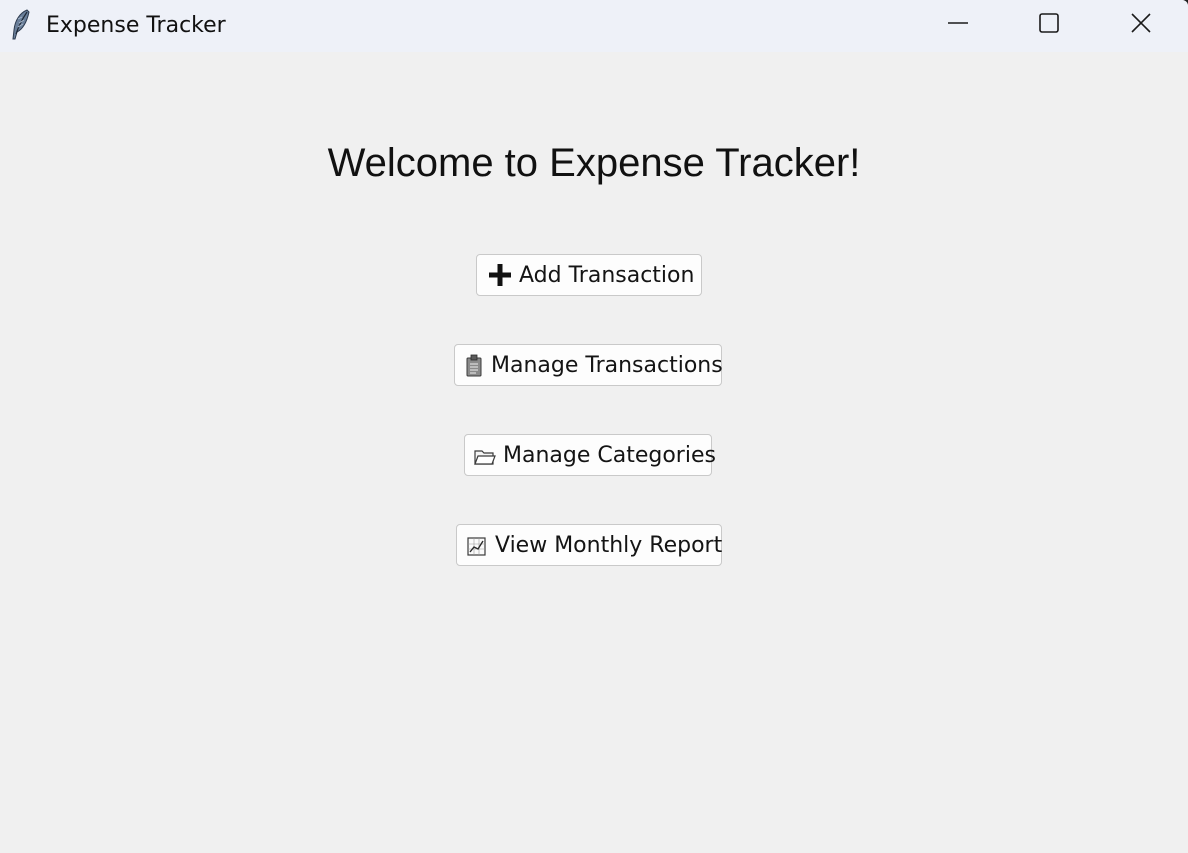 The image size is (1188, 853). I want to click on plus-icon, so click(500, 275).